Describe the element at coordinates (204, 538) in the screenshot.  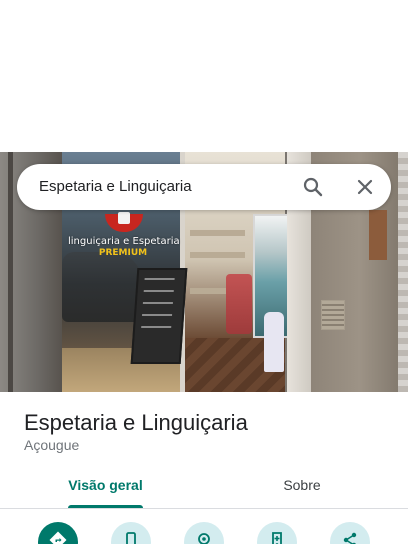
I see `nearby-icon` at that location.